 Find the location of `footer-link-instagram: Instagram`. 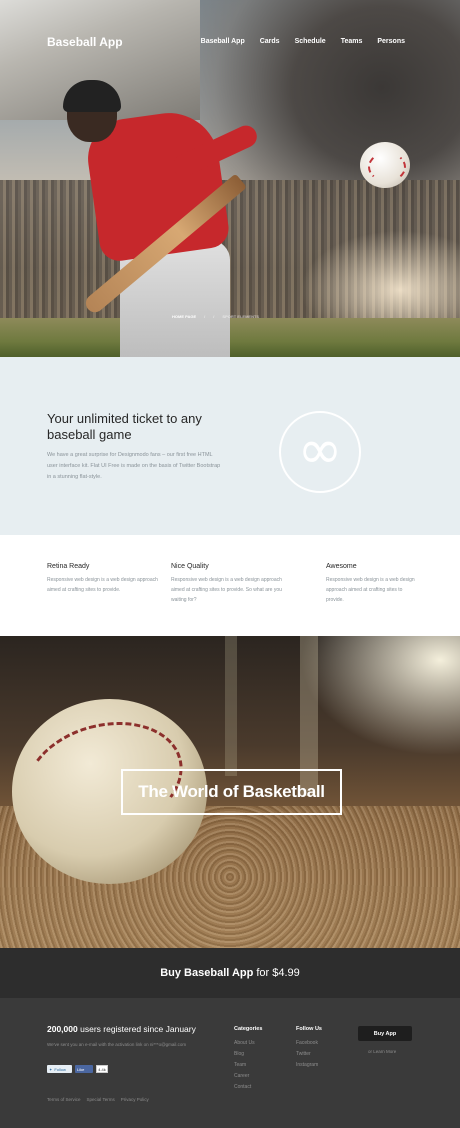

footer-link-instagram: Instagram is located at coordinates (309, 1065).